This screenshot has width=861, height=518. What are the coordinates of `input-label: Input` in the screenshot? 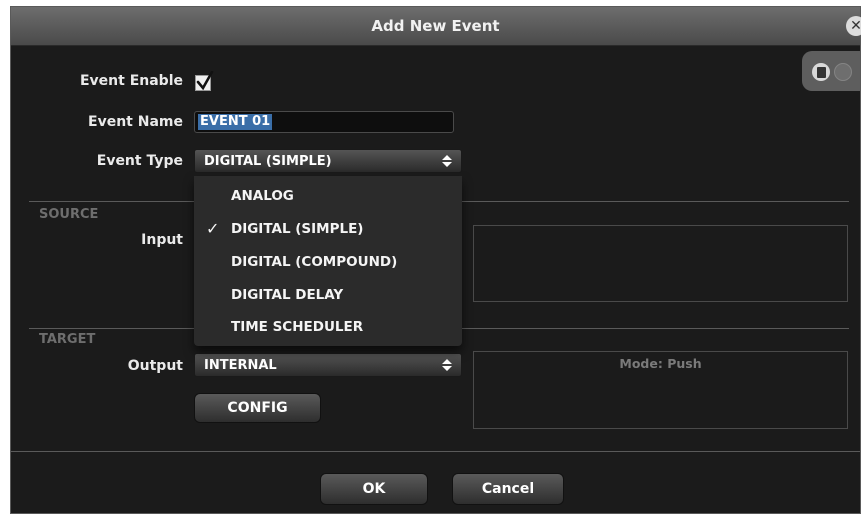 It's located at (162, 240).